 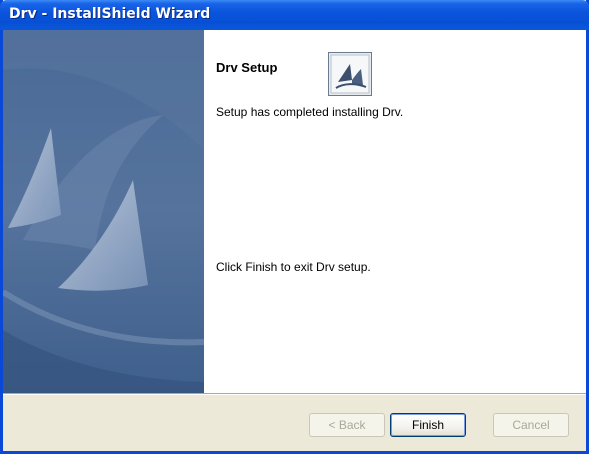 I want to click on exit-instruction: Click Finish to exit Drv setup., so click(x=293, y=267).